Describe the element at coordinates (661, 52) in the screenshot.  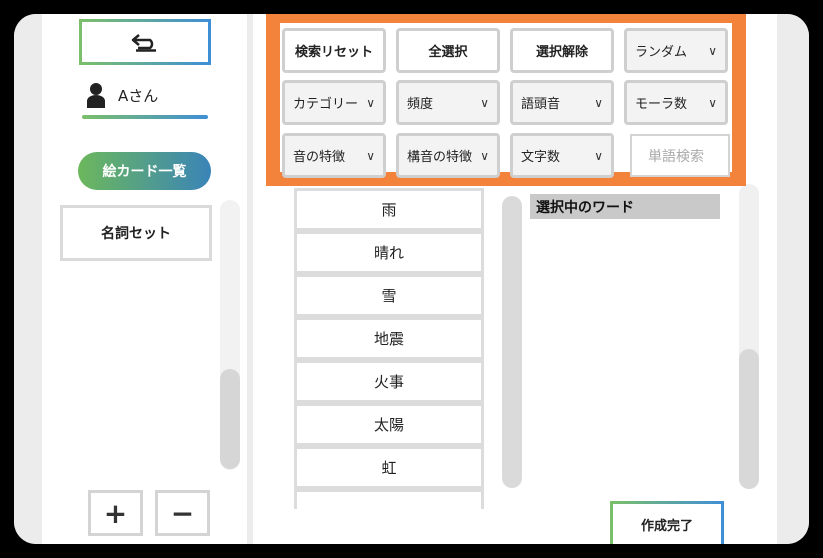
I see `random-label: ランダム` at that location.